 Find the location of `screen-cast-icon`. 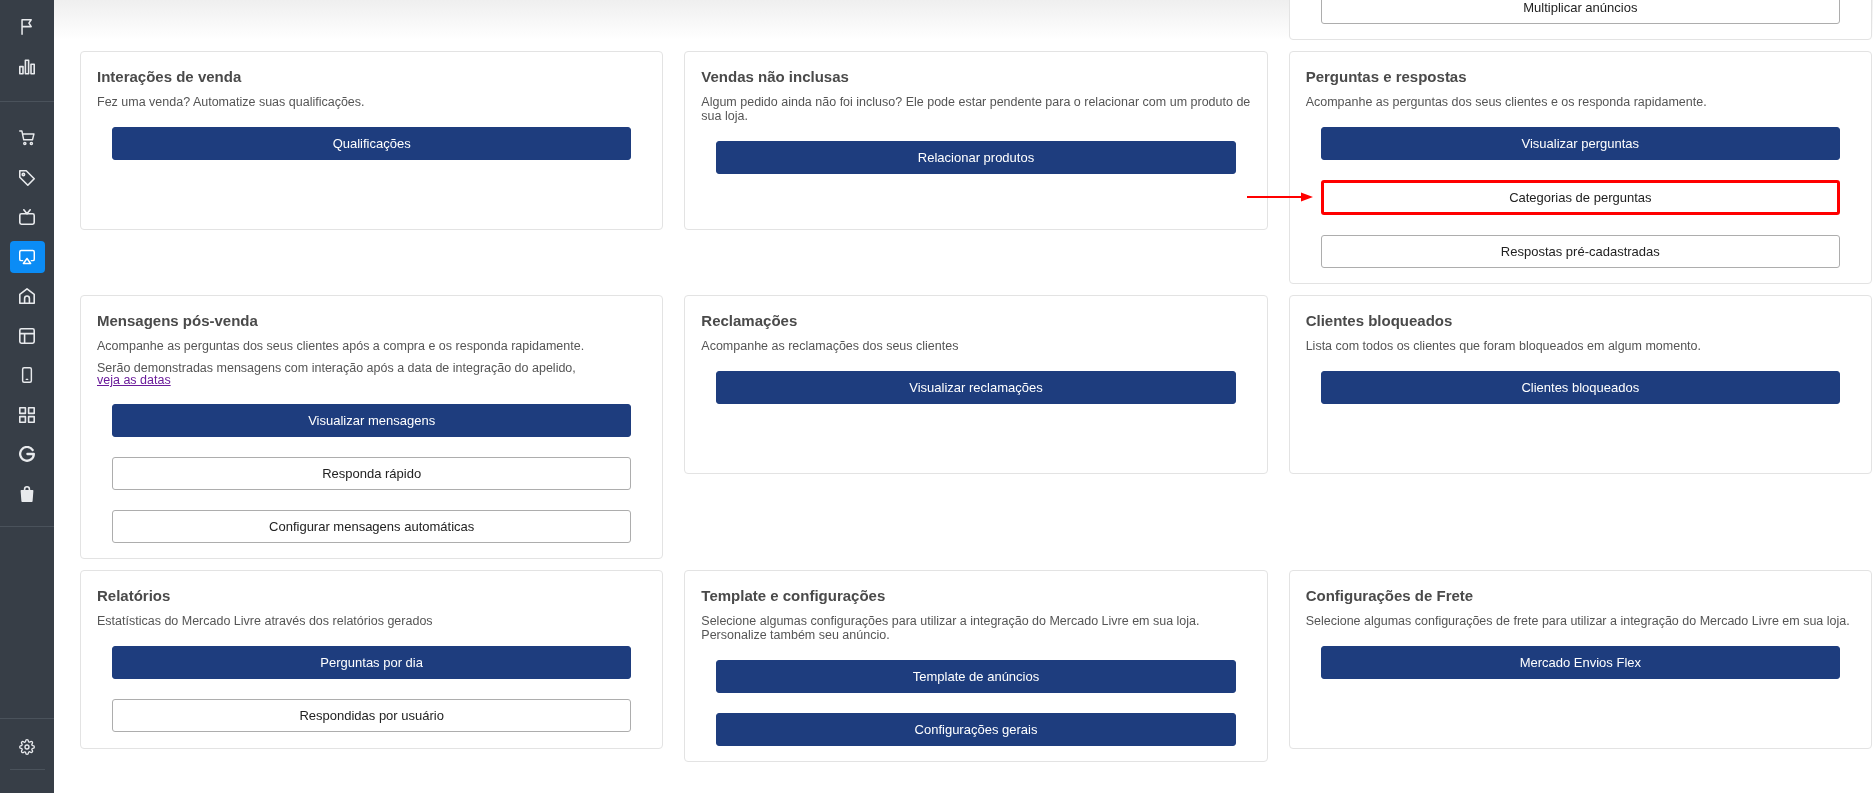

screen-cast-icon is located at coordinates (27, 256).